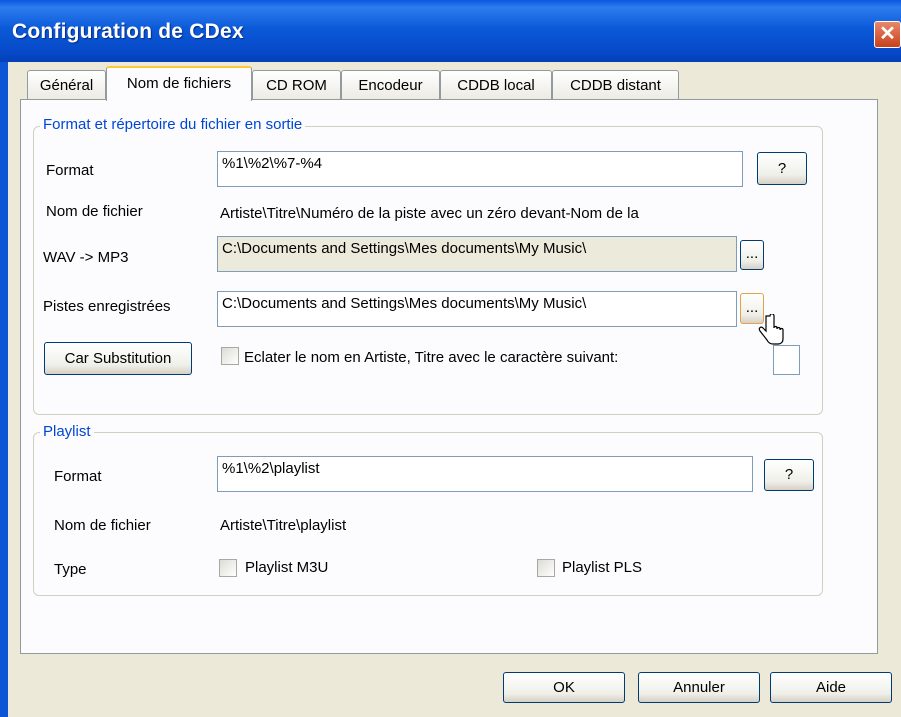 The width and height of the screenshot is (901, 717). I want to click on tab-cd-rom: CD ROM, so click(296, 84).